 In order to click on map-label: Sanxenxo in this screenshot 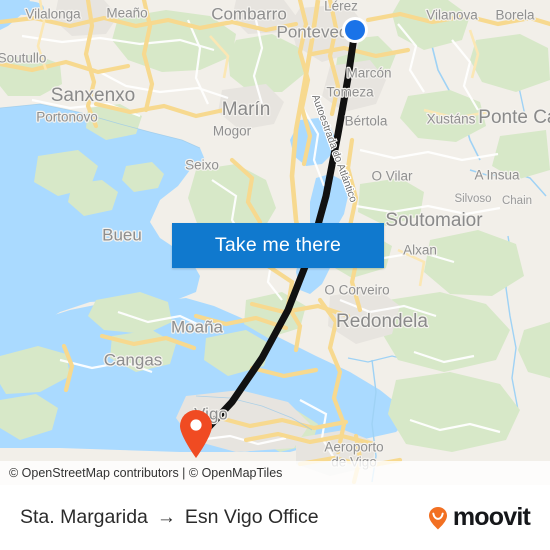, I will do `click(93, 95)`.